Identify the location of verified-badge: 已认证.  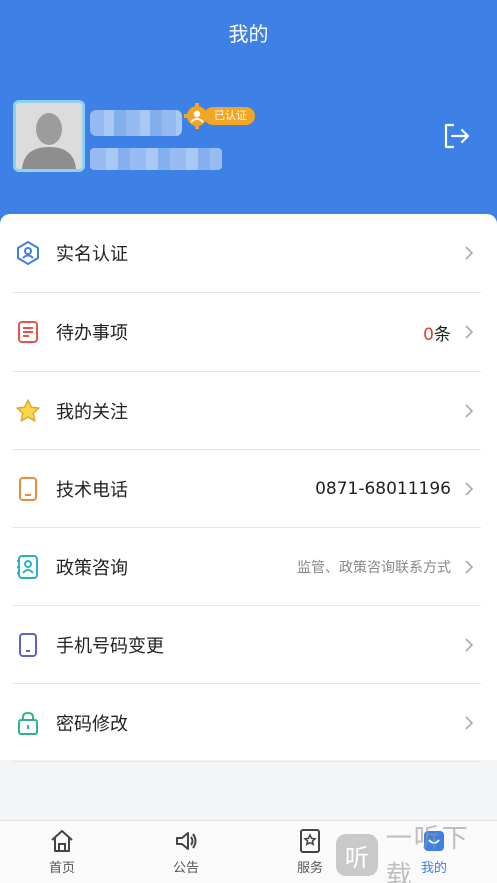
(219, 116).